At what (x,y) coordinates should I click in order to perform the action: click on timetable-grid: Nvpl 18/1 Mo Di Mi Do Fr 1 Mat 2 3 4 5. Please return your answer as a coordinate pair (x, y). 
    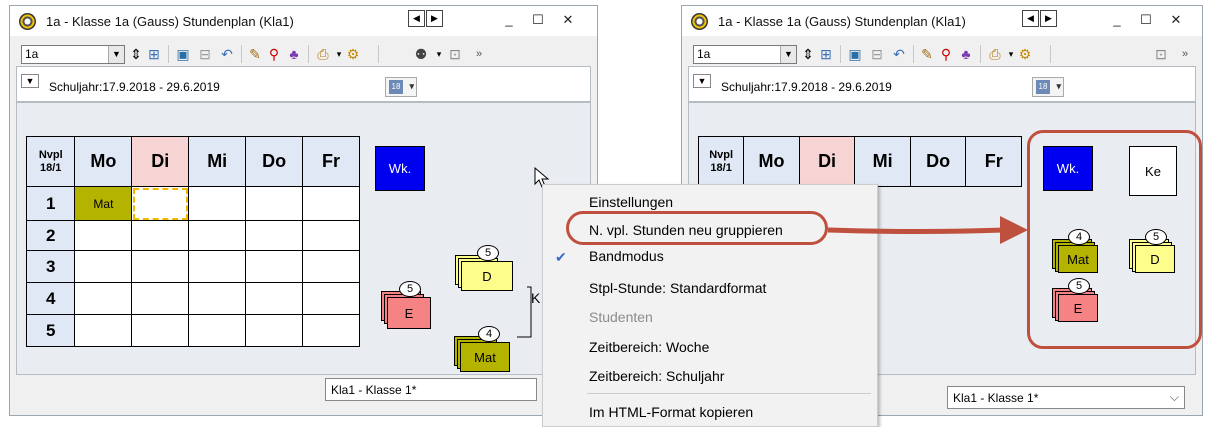
    Looking at the image, I should click on (192, 241).